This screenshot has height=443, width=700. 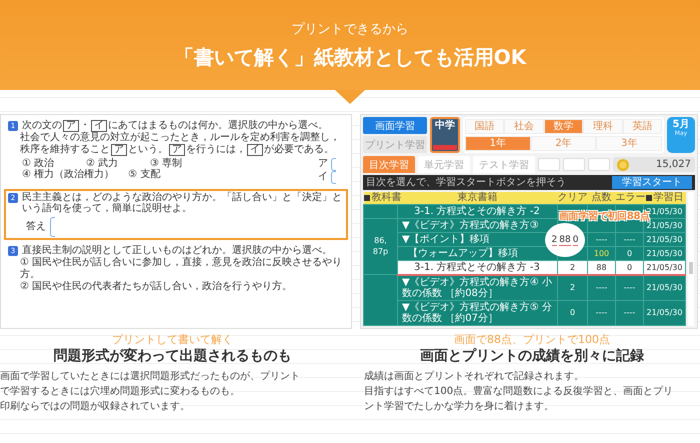 What do you see at coordinates (36, 226) in the screenshot?
I see `answer-label: 答え` at bounding box center [36, 226].